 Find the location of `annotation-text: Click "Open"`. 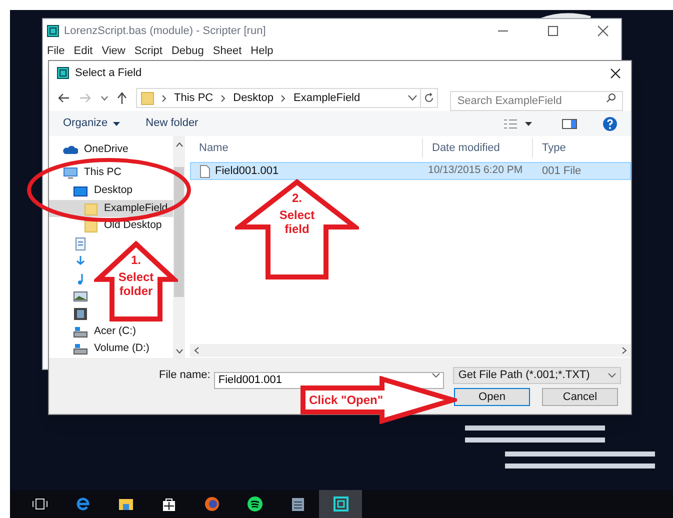

annotation-text: Click "Open" is located at coordinates (346, 400).